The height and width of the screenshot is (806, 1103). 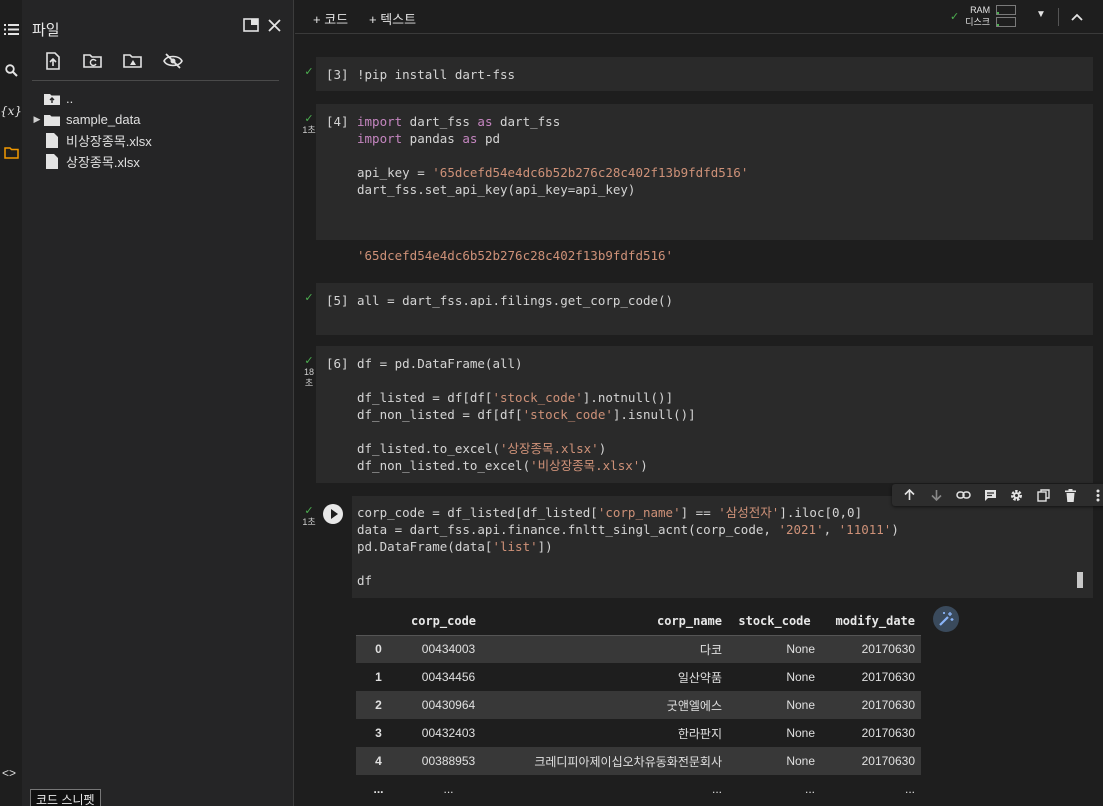 I want to click on open-in-tab-icon, so click(x=251, y=25).